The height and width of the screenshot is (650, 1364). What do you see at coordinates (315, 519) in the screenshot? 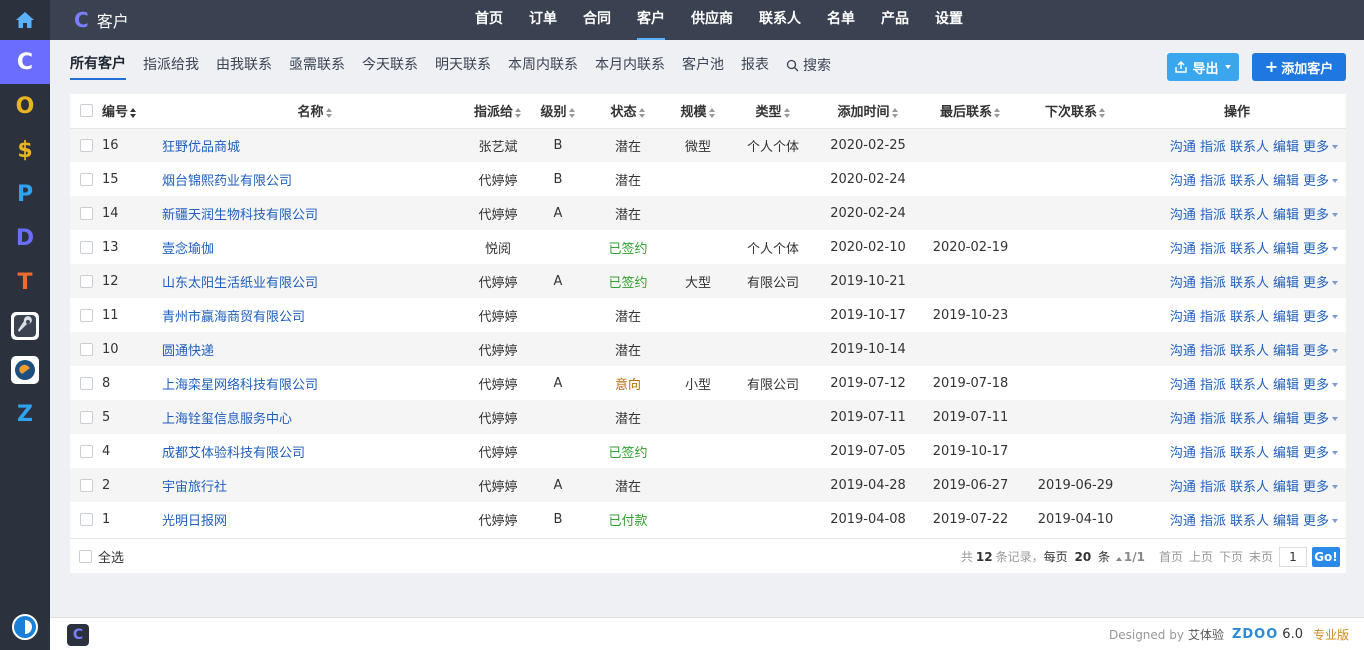
I see `customer-name-link: 光明日报网` at bounding box center [315, 519].